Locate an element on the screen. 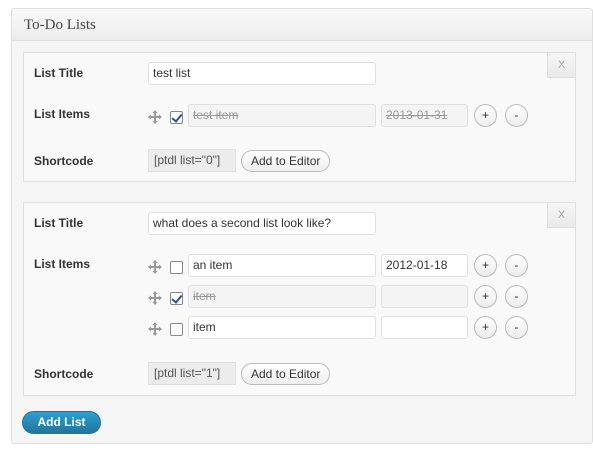  item-text-input: test item is located at coordinates (282, 115).